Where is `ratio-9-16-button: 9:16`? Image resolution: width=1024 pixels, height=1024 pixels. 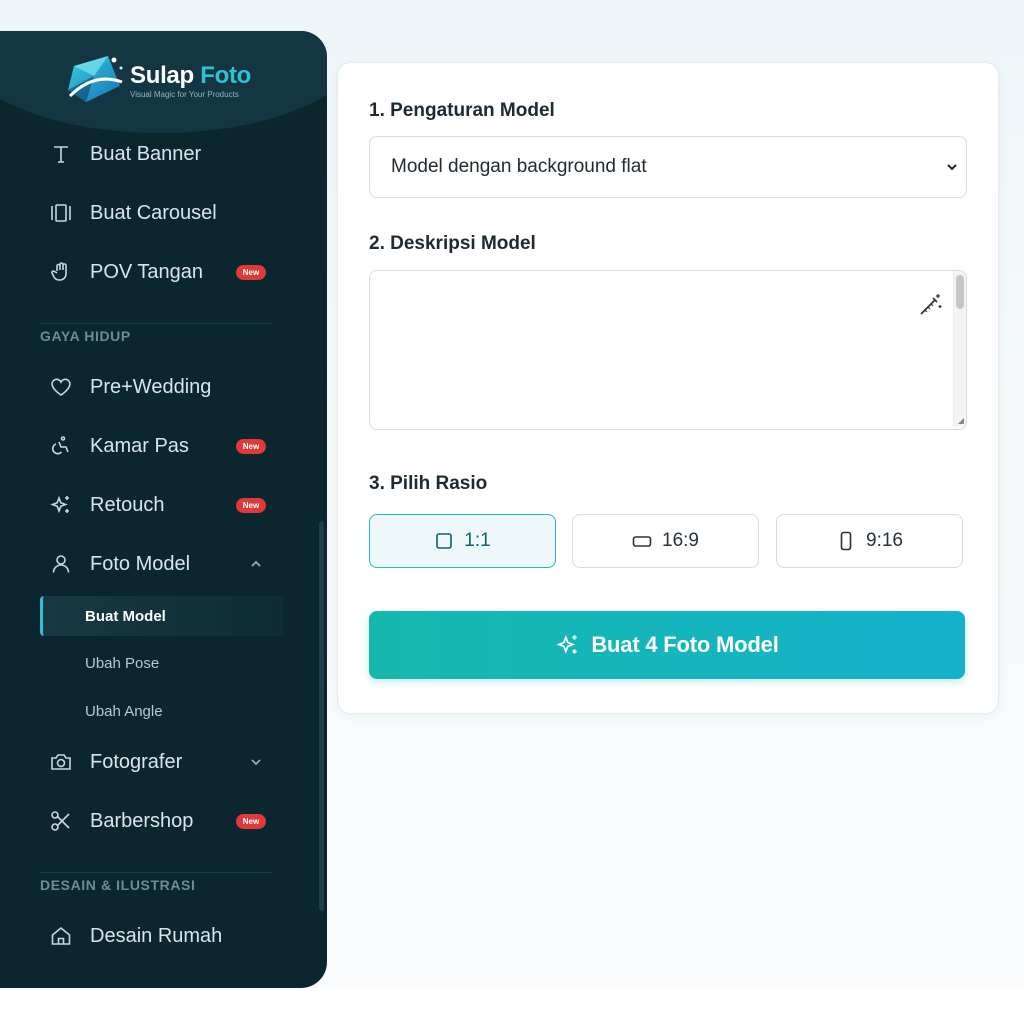
ratio-9-16-button: 9:16 is located at coordinates (869, 541).